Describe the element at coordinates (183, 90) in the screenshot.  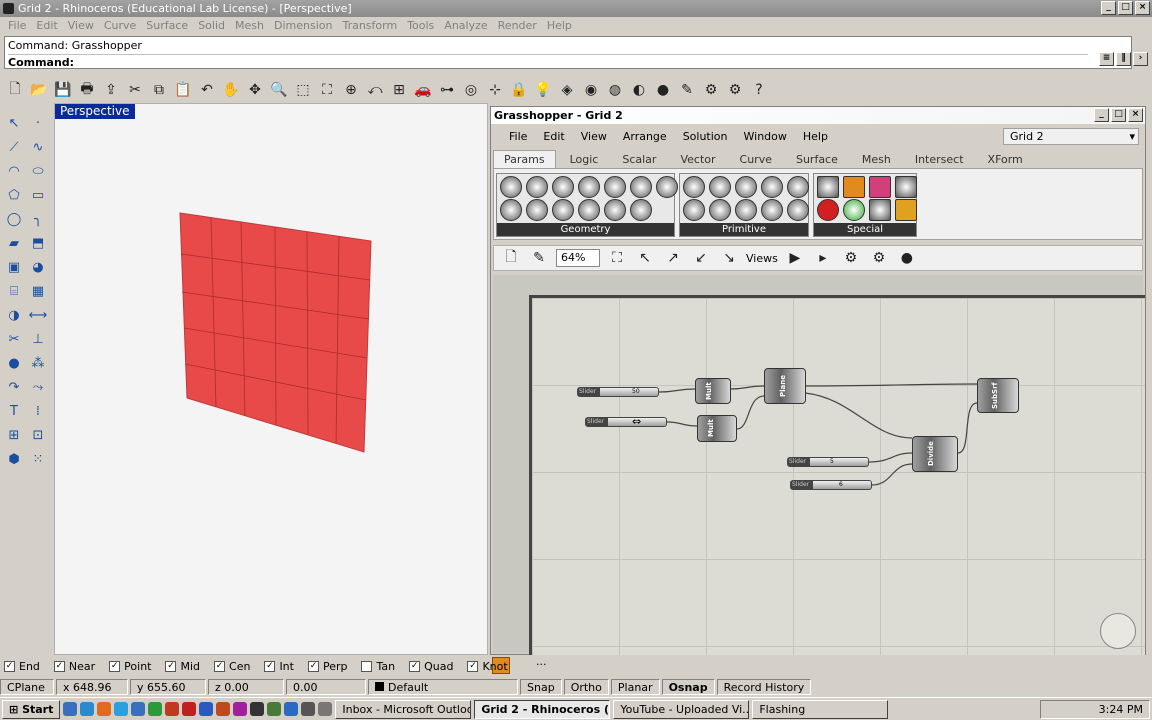
I see `paste-icon: 📋` at that location.